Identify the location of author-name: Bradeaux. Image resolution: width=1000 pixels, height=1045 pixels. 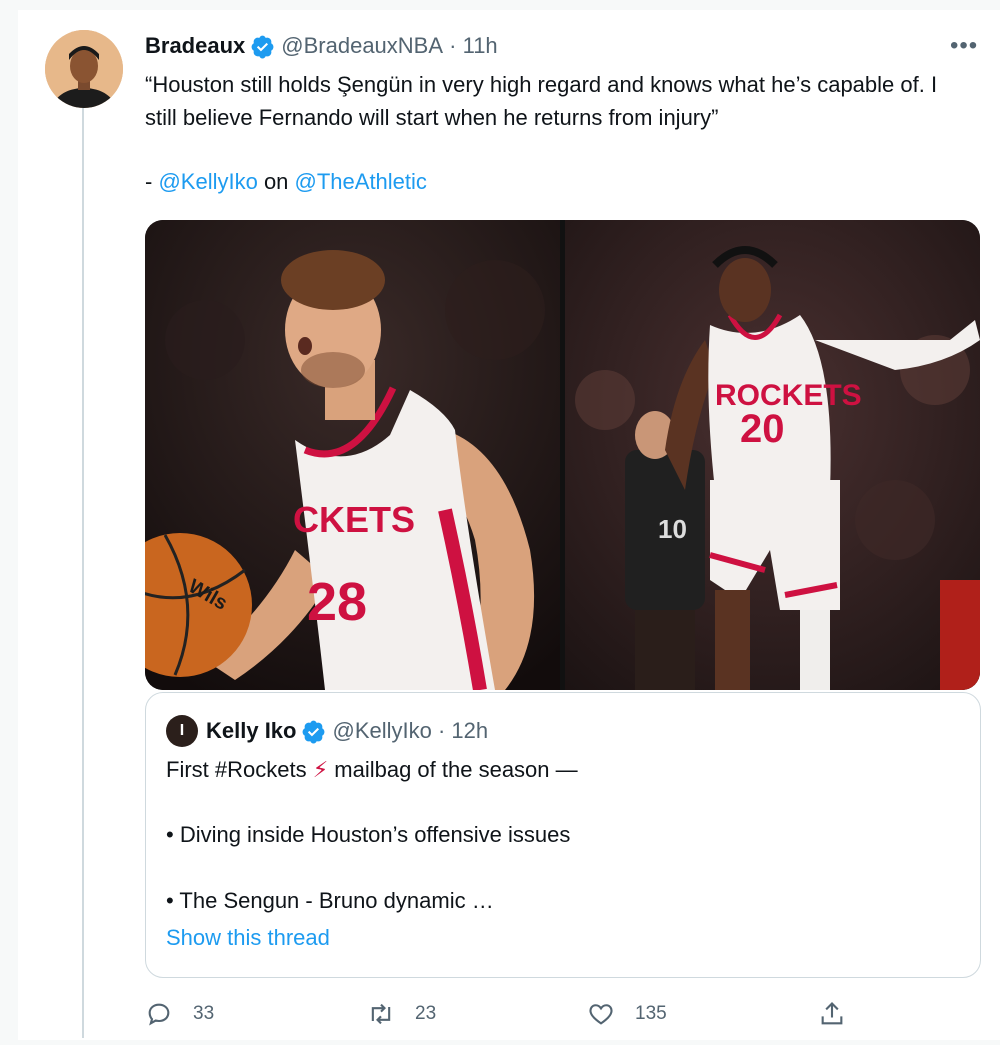
(195, 46).